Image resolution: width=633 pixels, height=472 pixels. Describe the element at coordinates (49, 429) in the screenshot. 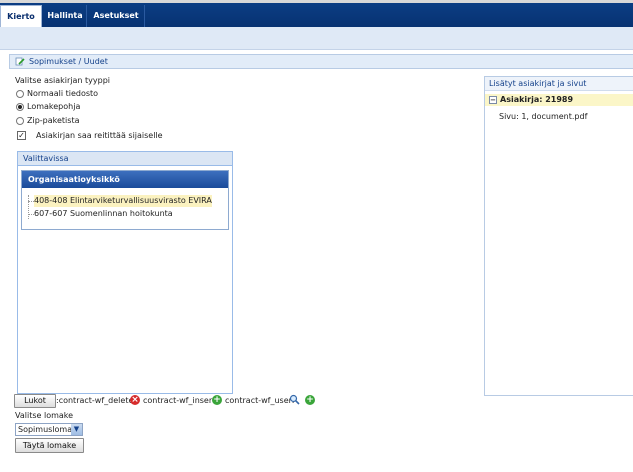

I see `form-select: Sopimuslomake ▼` at that location.